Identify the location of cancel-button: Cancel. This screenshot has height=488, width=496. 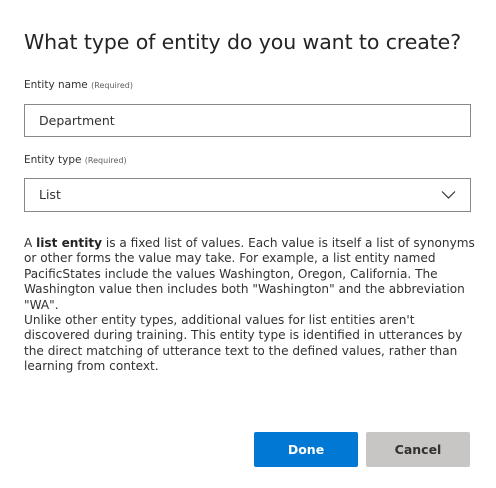
(418, 449).